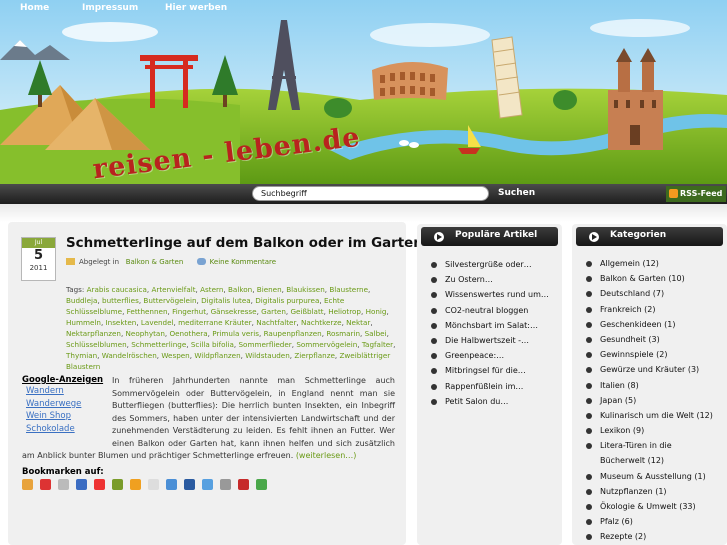 This screenshot has width=727, height=545. Describe the element at coordinates (696, 194) in the screenshot. I see `rss-feed-button: RSS-Feed` at that location.